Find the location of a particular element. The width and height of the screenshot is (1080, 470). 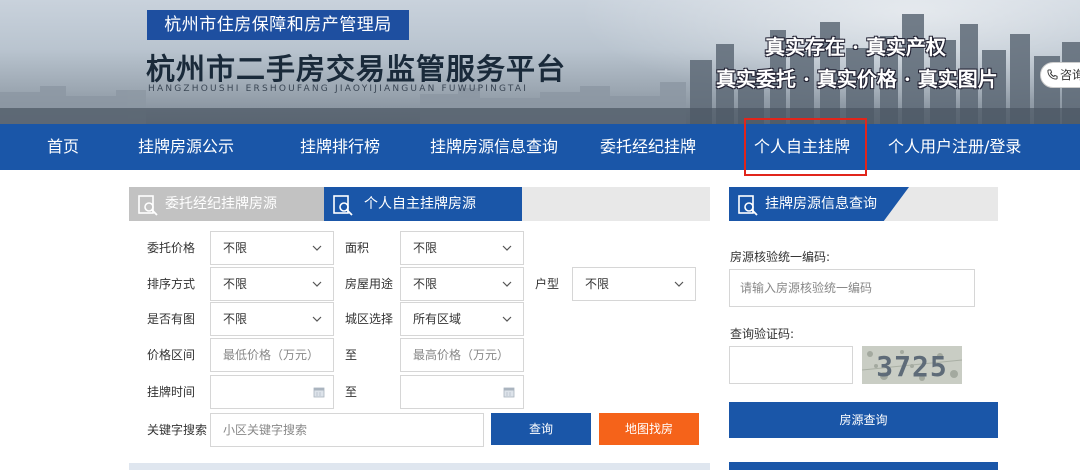

district-label: 城区选择 is located at coordinates (369, 319).